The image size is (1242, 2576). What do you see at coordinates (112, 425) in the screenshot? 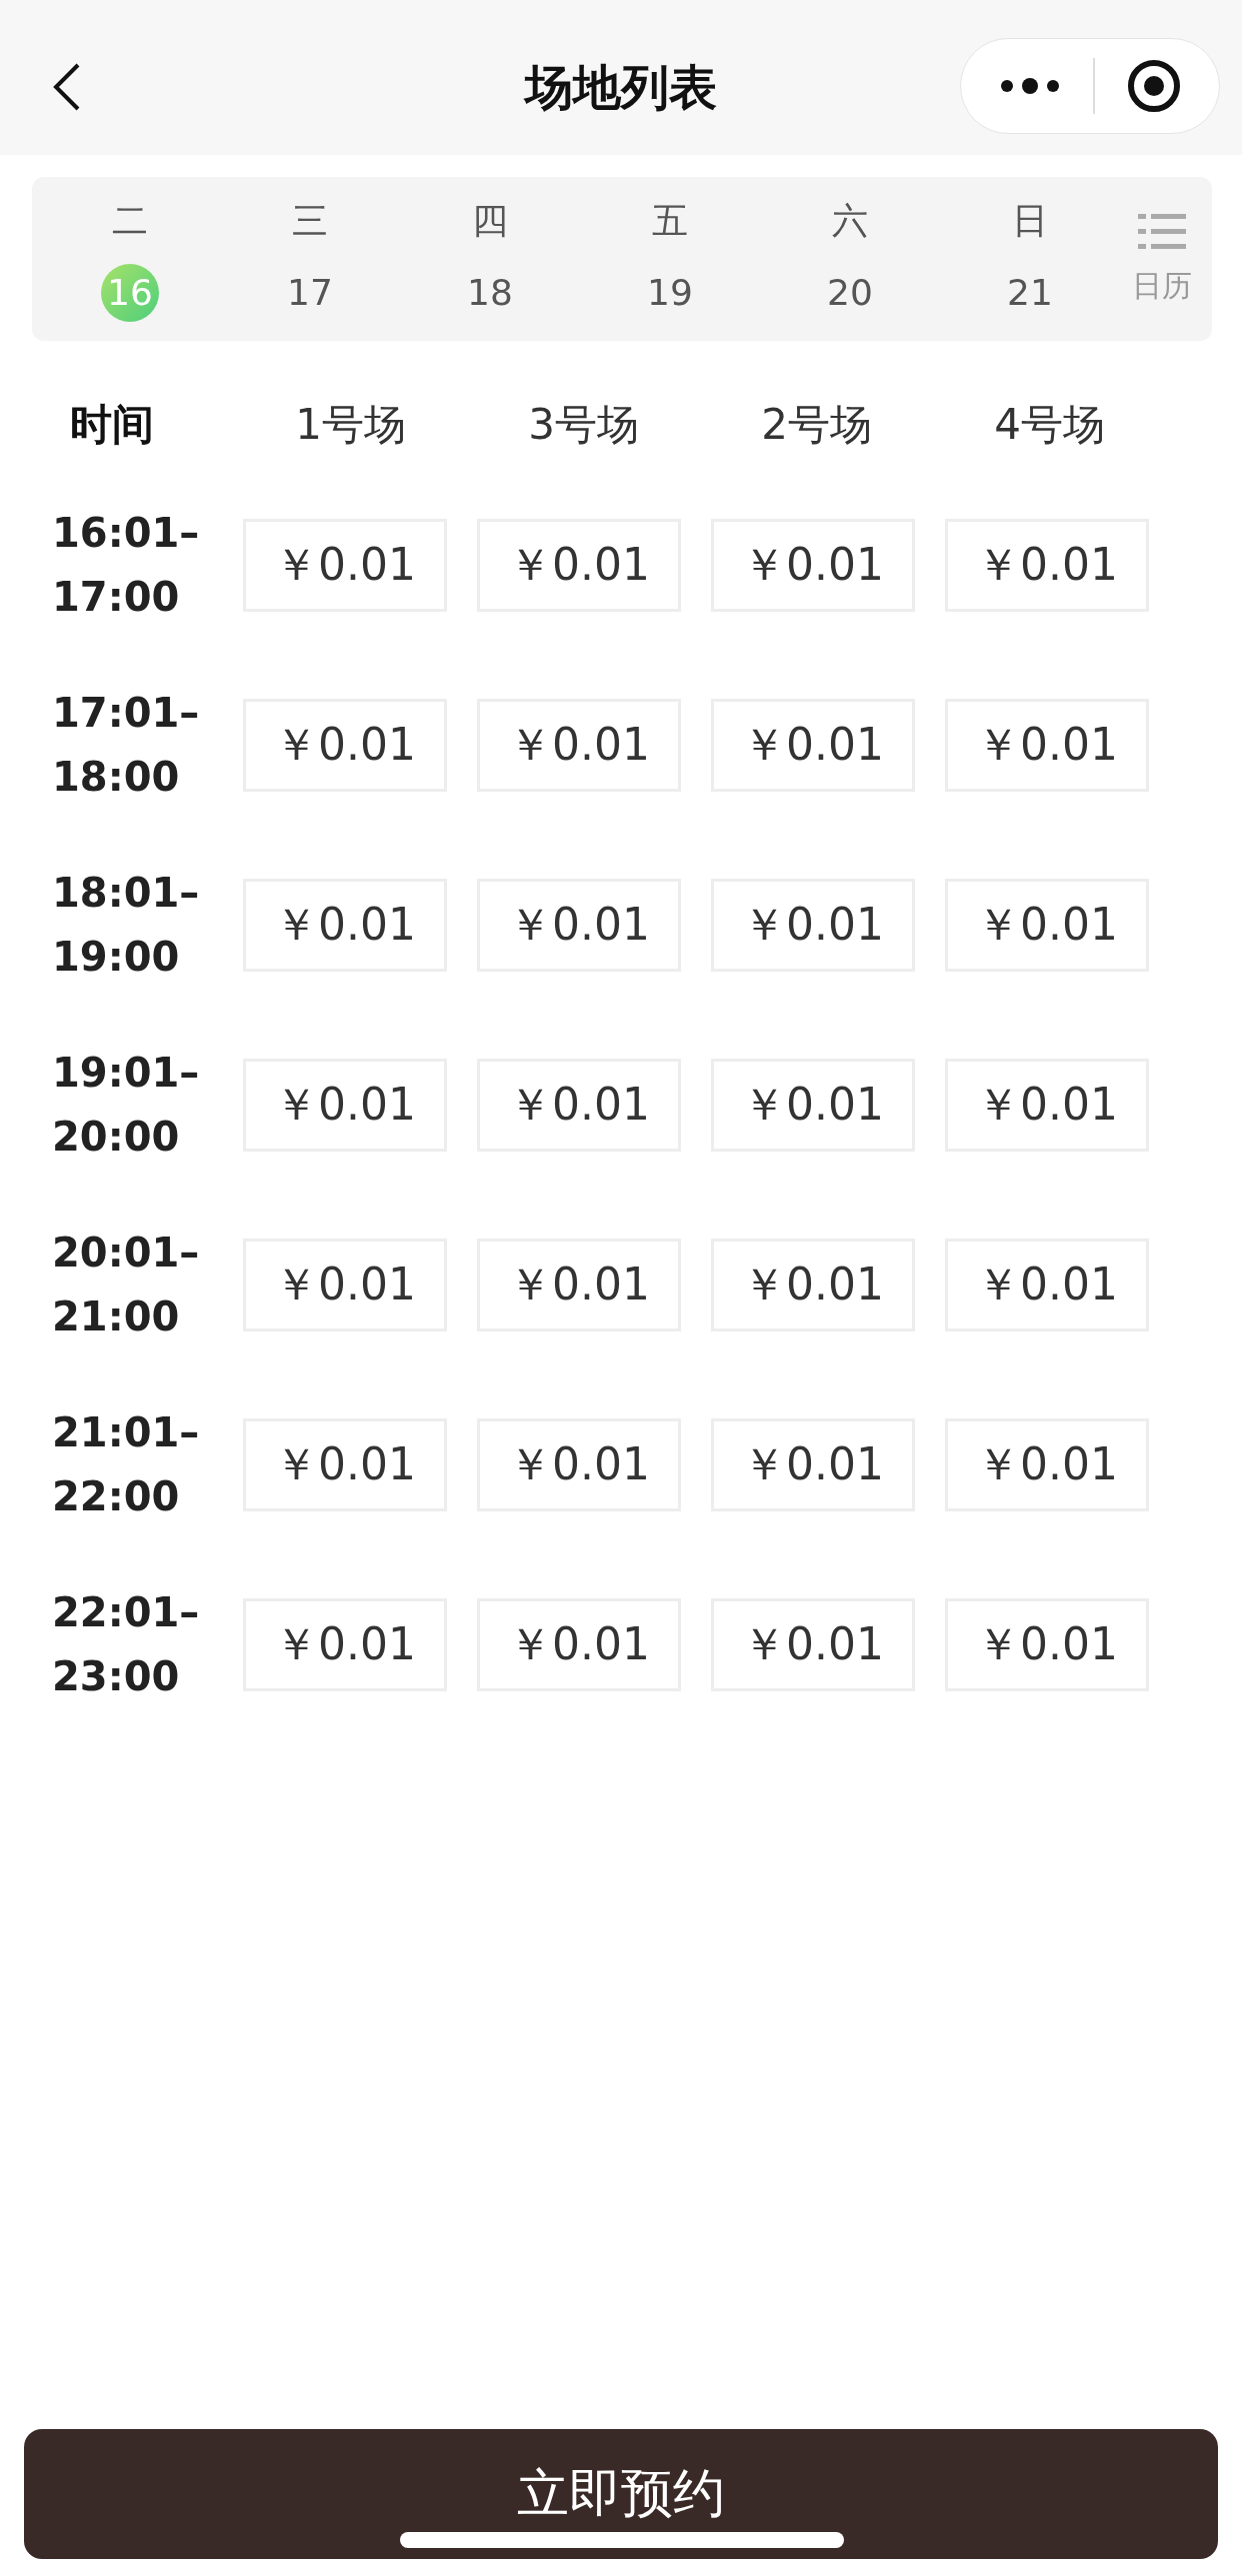
I see `column-header: 时间` at bounding box center [112, 425].